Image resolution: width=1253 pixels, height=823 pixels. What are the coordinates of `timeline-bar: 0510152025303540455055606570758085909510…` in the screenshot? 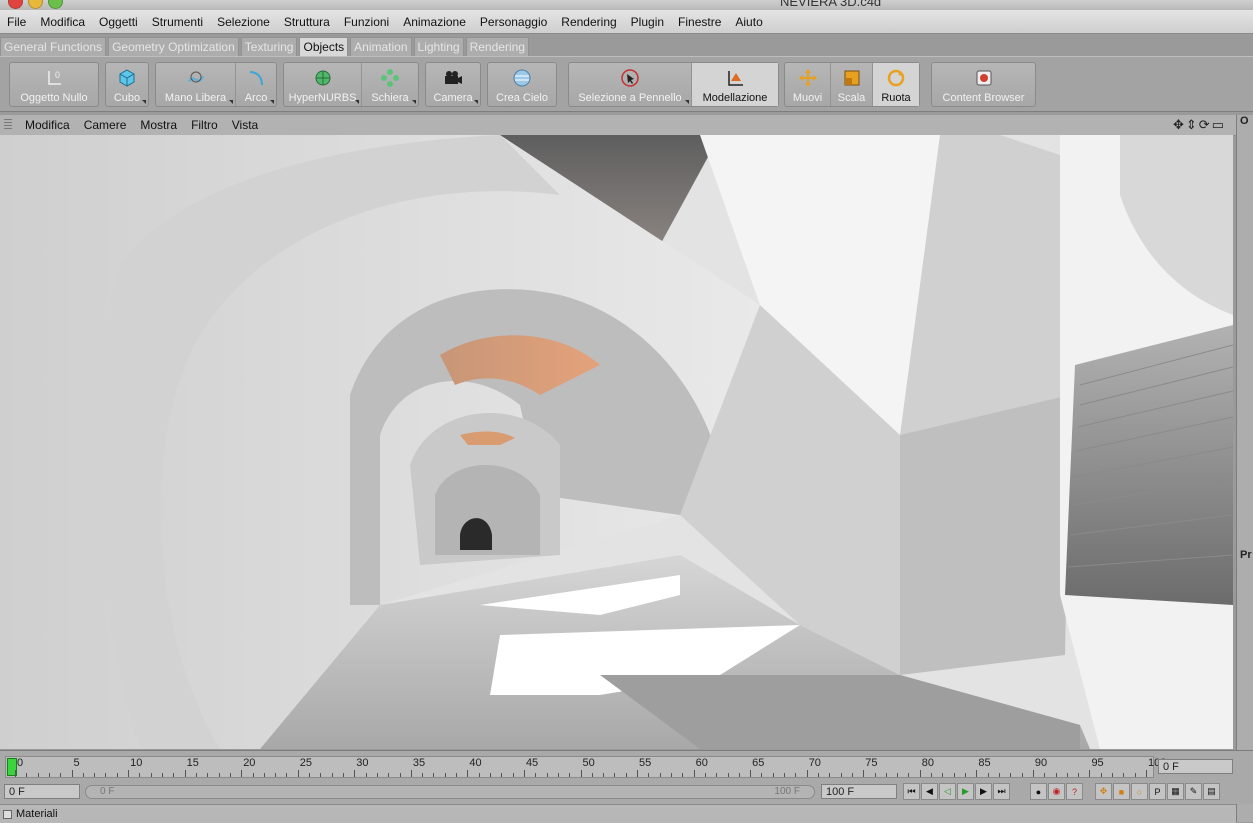 It's located at (626, 765).